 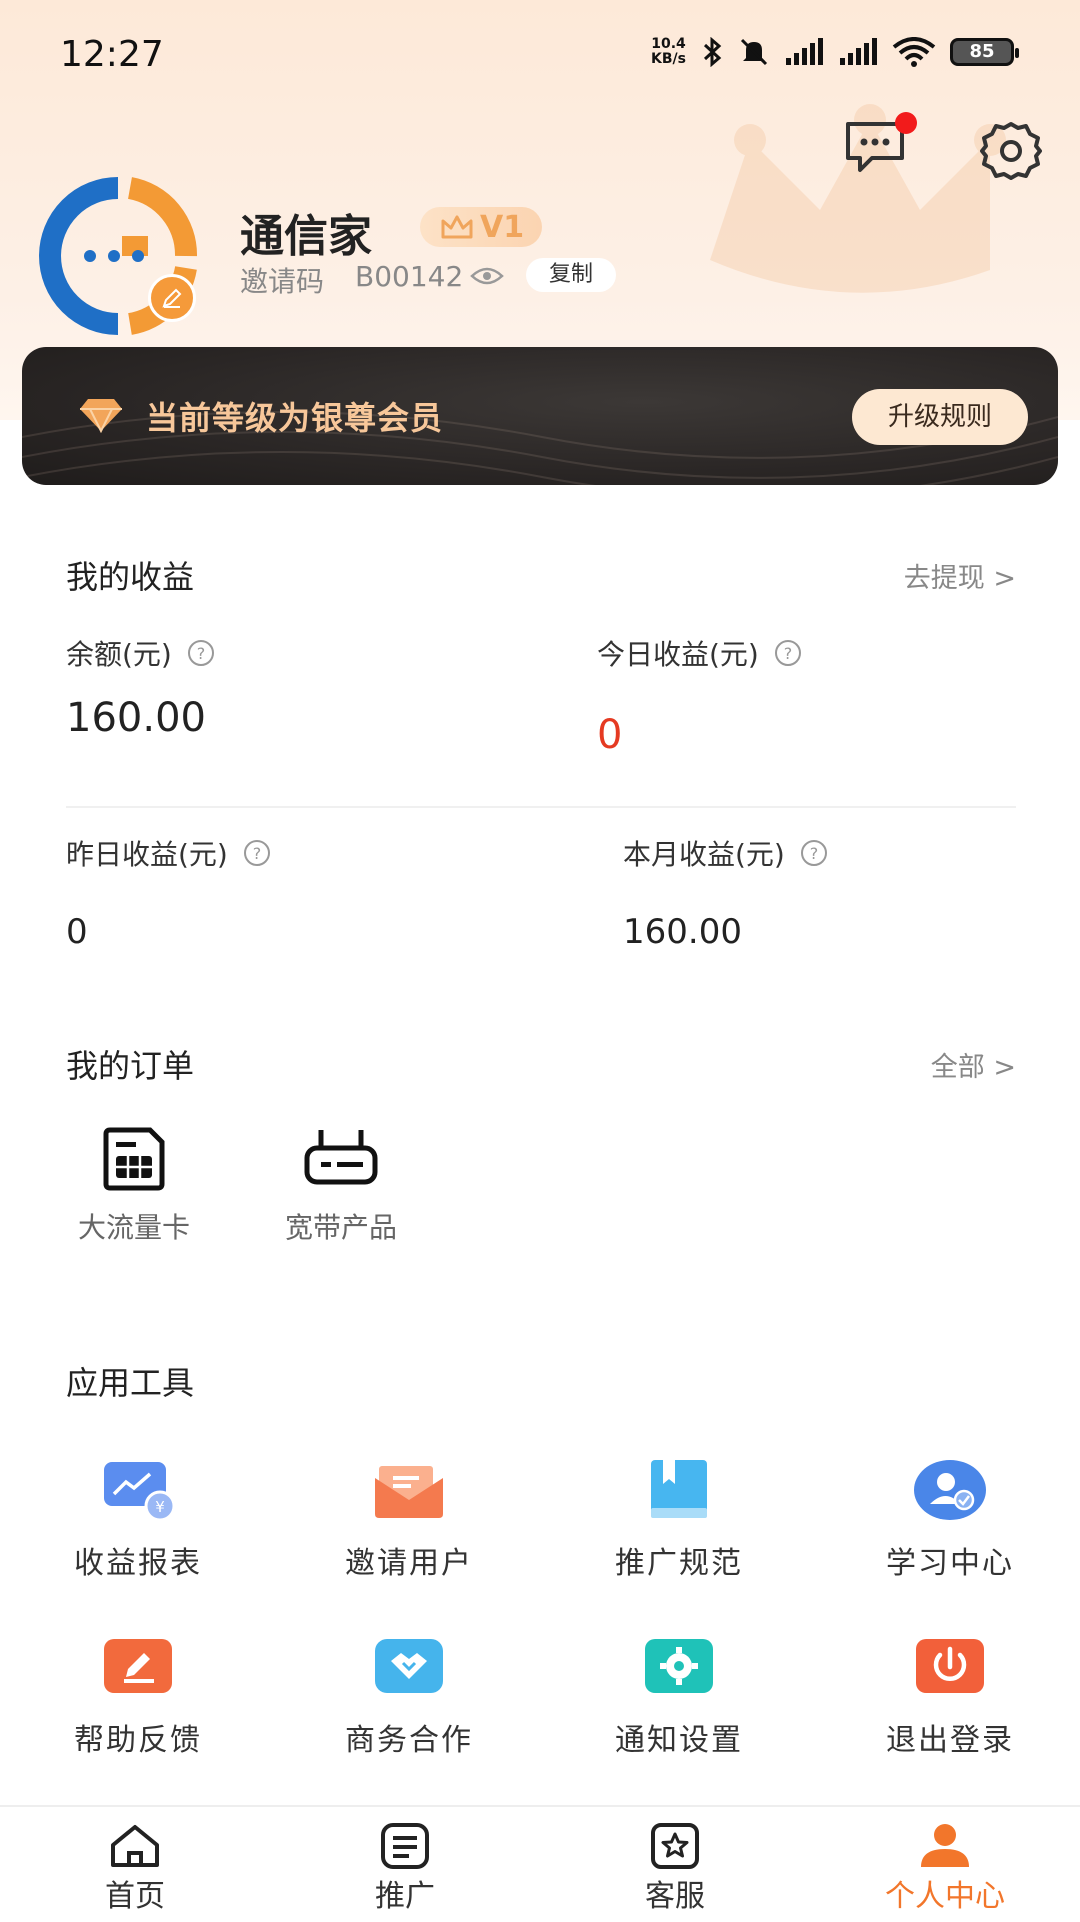 I want to click on balance-label-text: 余额(元), so click(x=119, y=654).